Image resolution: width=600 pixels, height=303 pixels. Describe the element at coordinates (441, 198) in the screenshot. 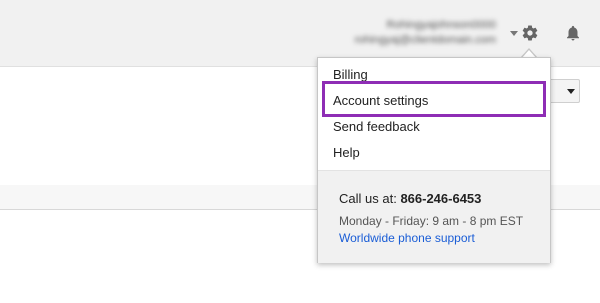

I see `support-phone-number: 866-246-6453` at that location.